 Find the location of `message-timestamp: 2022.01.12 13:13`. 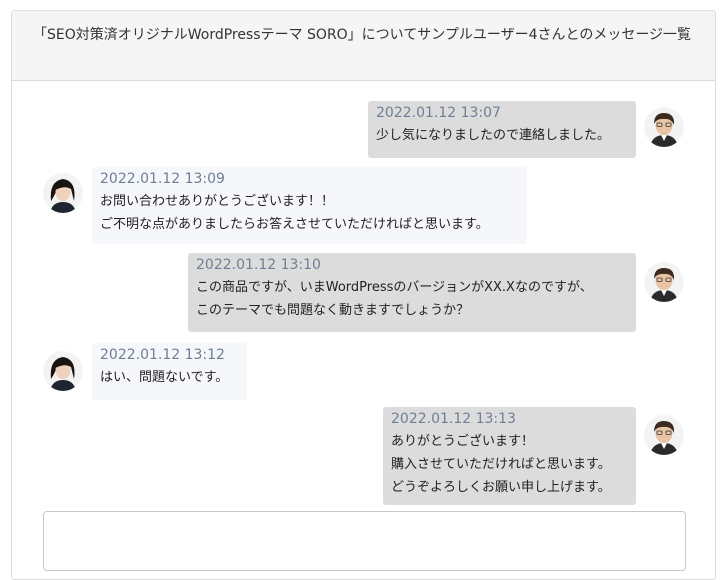

message-timestamp: 2022.01.12 13:13 is located at coordinates (453, 419).